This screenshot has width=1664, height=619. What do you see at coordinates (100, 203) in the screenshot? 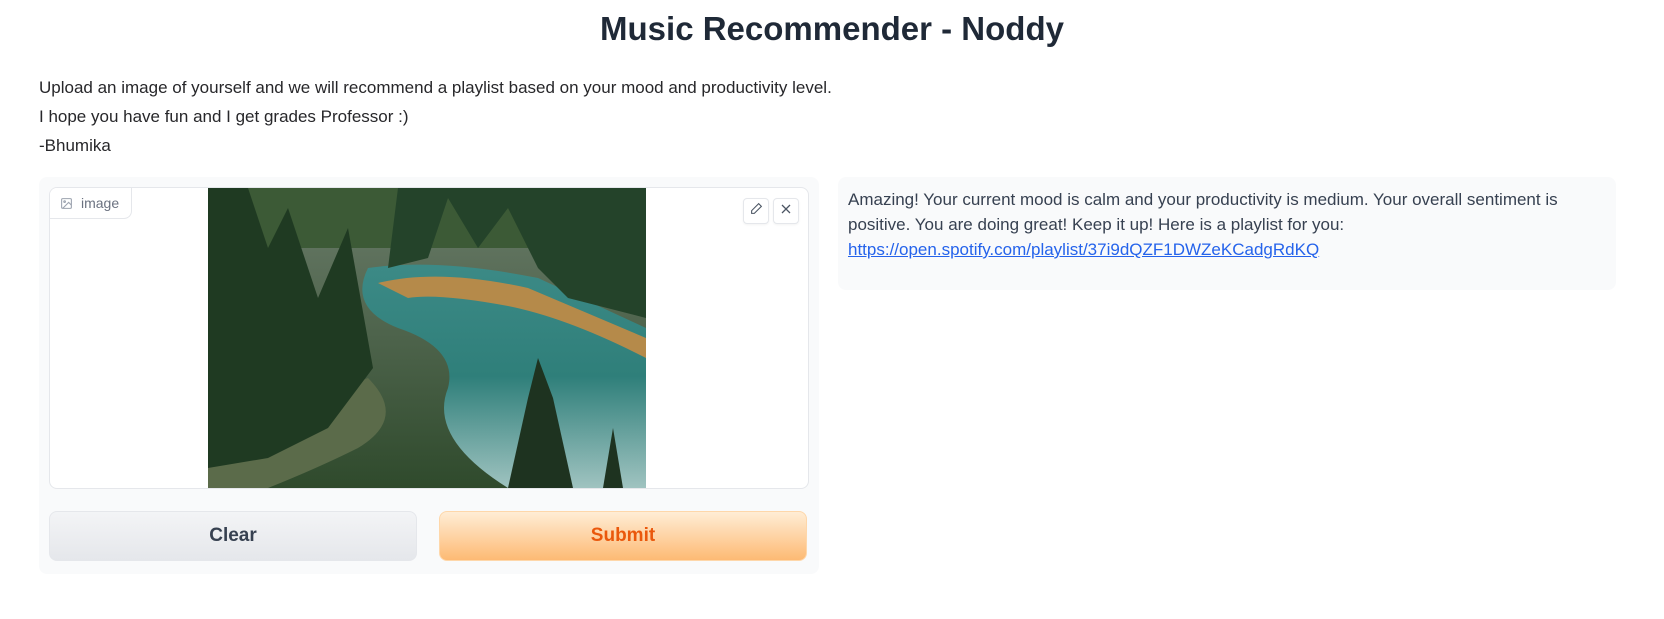
I see `image-label-text: image` at bounding box center [100, 203].